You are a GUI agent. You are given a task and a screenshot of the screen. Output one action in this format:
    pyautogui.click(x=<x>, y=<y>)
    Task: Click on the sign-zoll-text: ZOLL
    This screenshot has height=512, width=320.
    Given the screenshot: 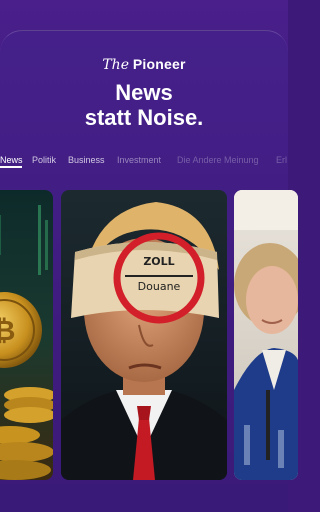 What is the action you would take?
    pyautogui.click(x=158, y=261)
    